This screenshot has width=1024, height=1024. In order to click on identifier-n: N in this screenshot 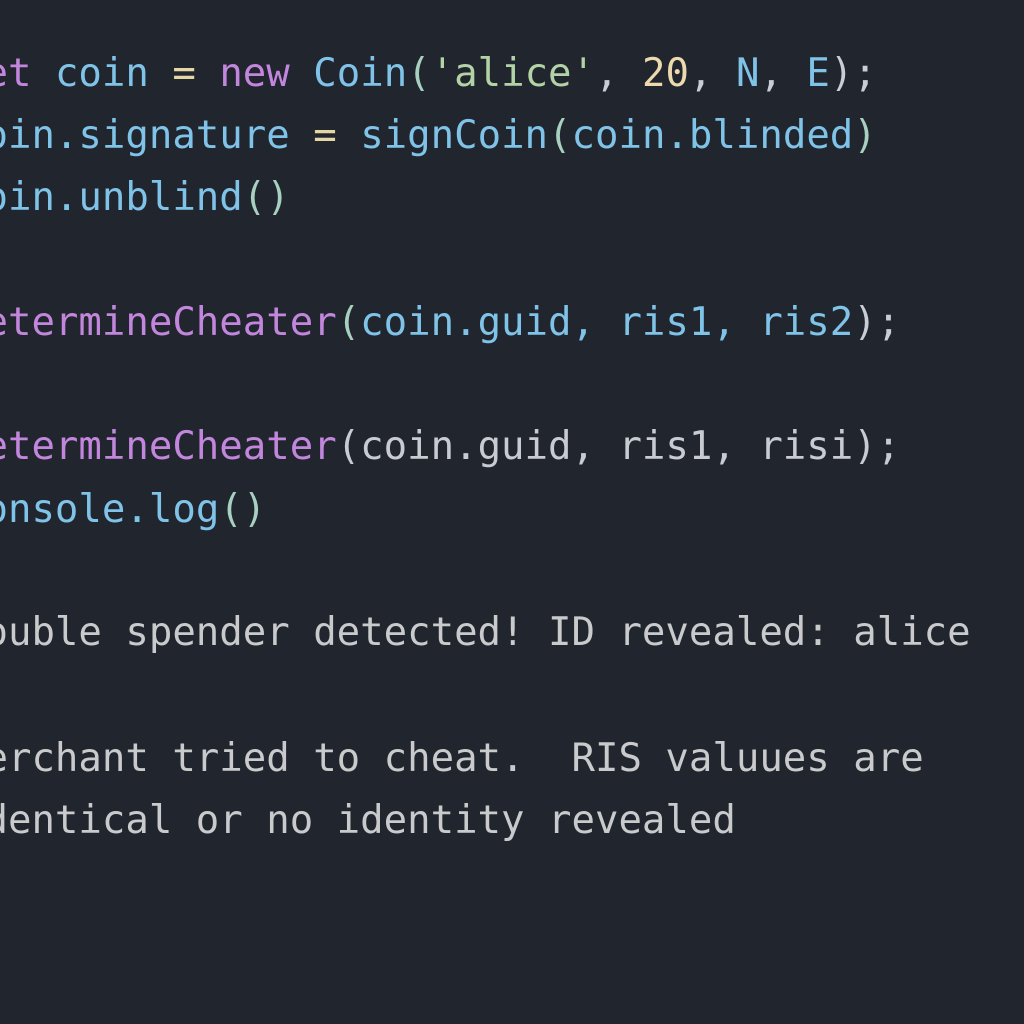, I will do `click(747, 73)`.